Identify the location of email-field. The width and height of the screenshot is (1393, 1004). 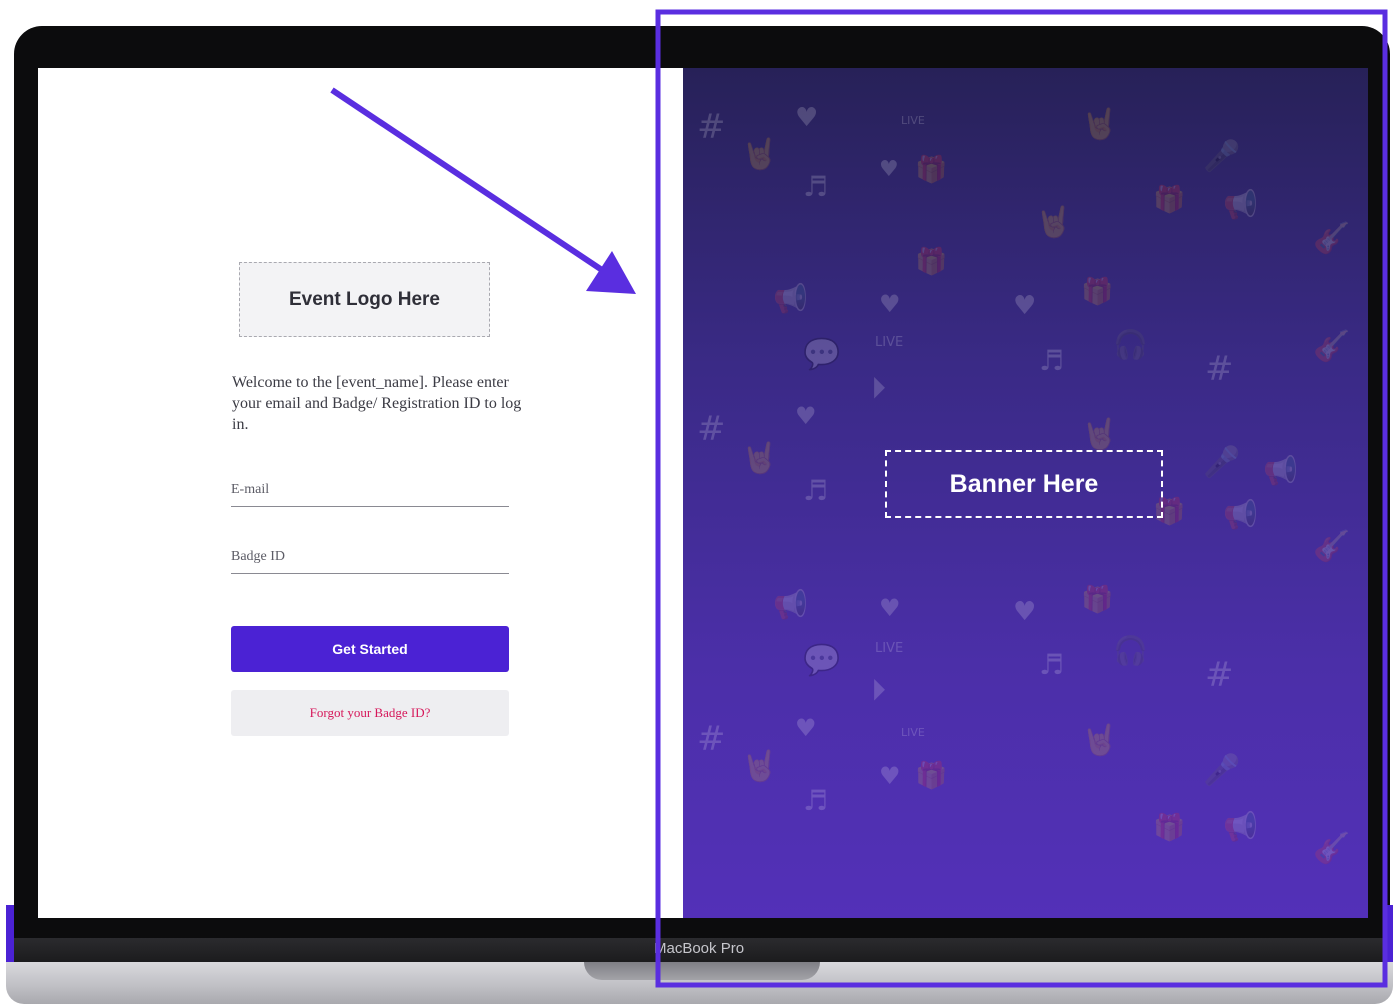
(370, 490).